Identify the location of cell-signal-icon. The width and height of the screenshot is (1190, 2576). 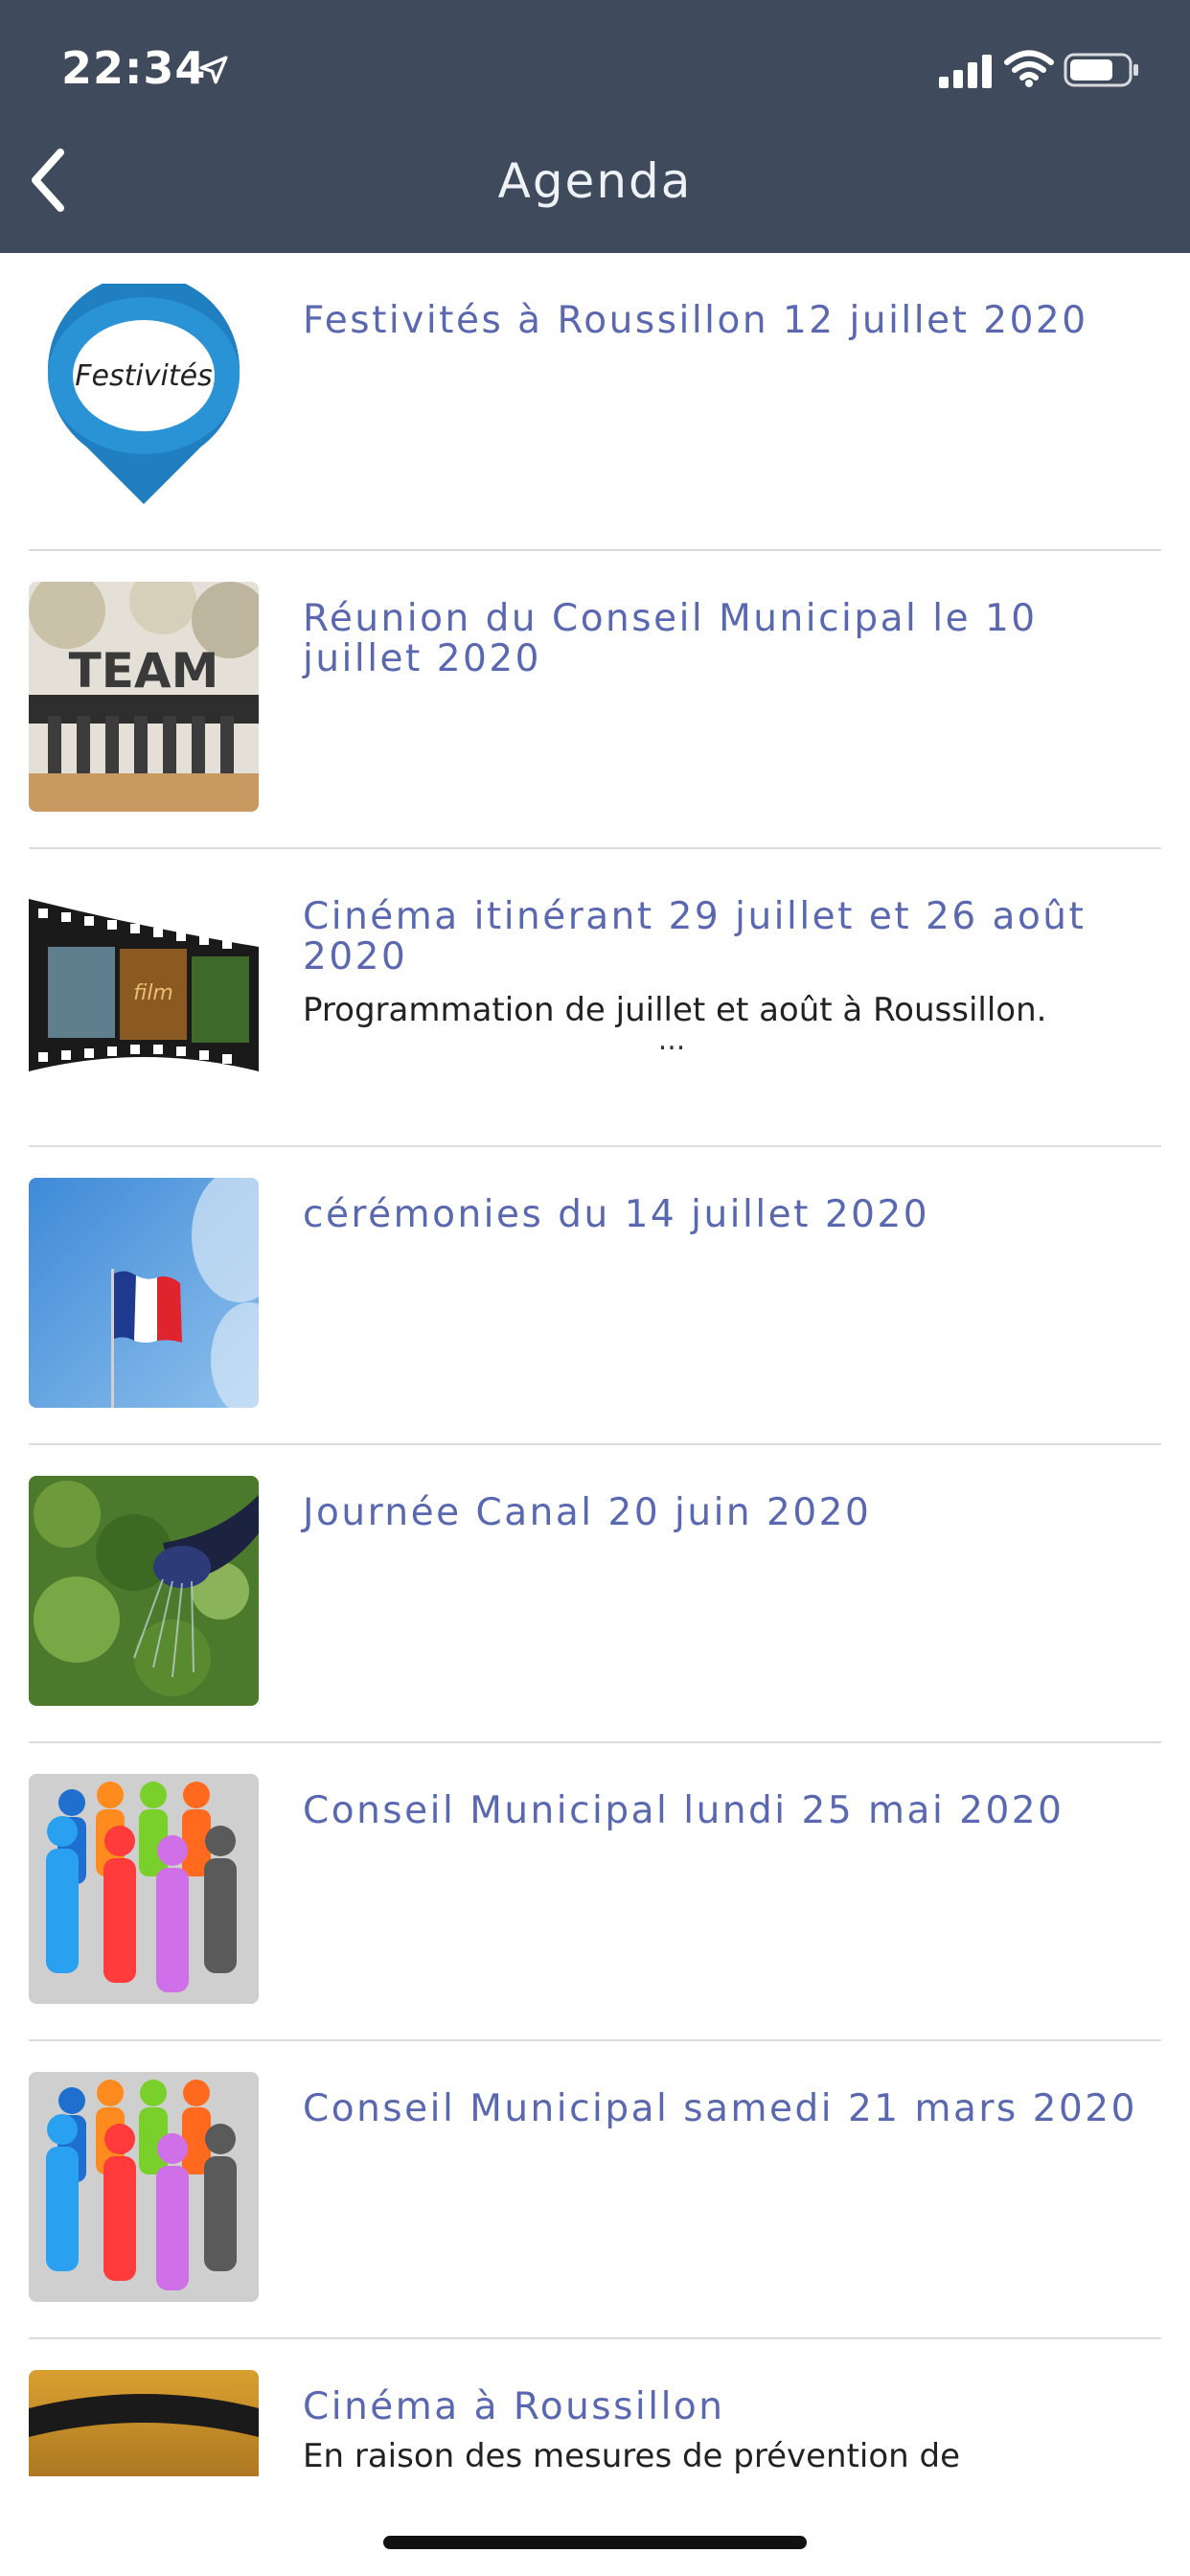
(966, 71).